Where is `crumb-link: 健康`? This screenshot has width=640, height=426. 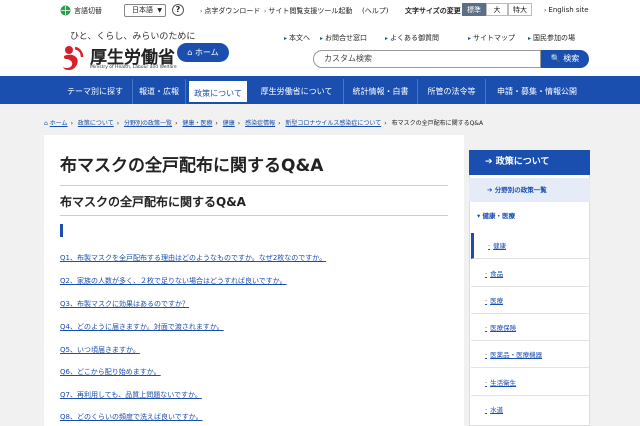 crumb-link: 健康 is located at coordinates (229, 123).